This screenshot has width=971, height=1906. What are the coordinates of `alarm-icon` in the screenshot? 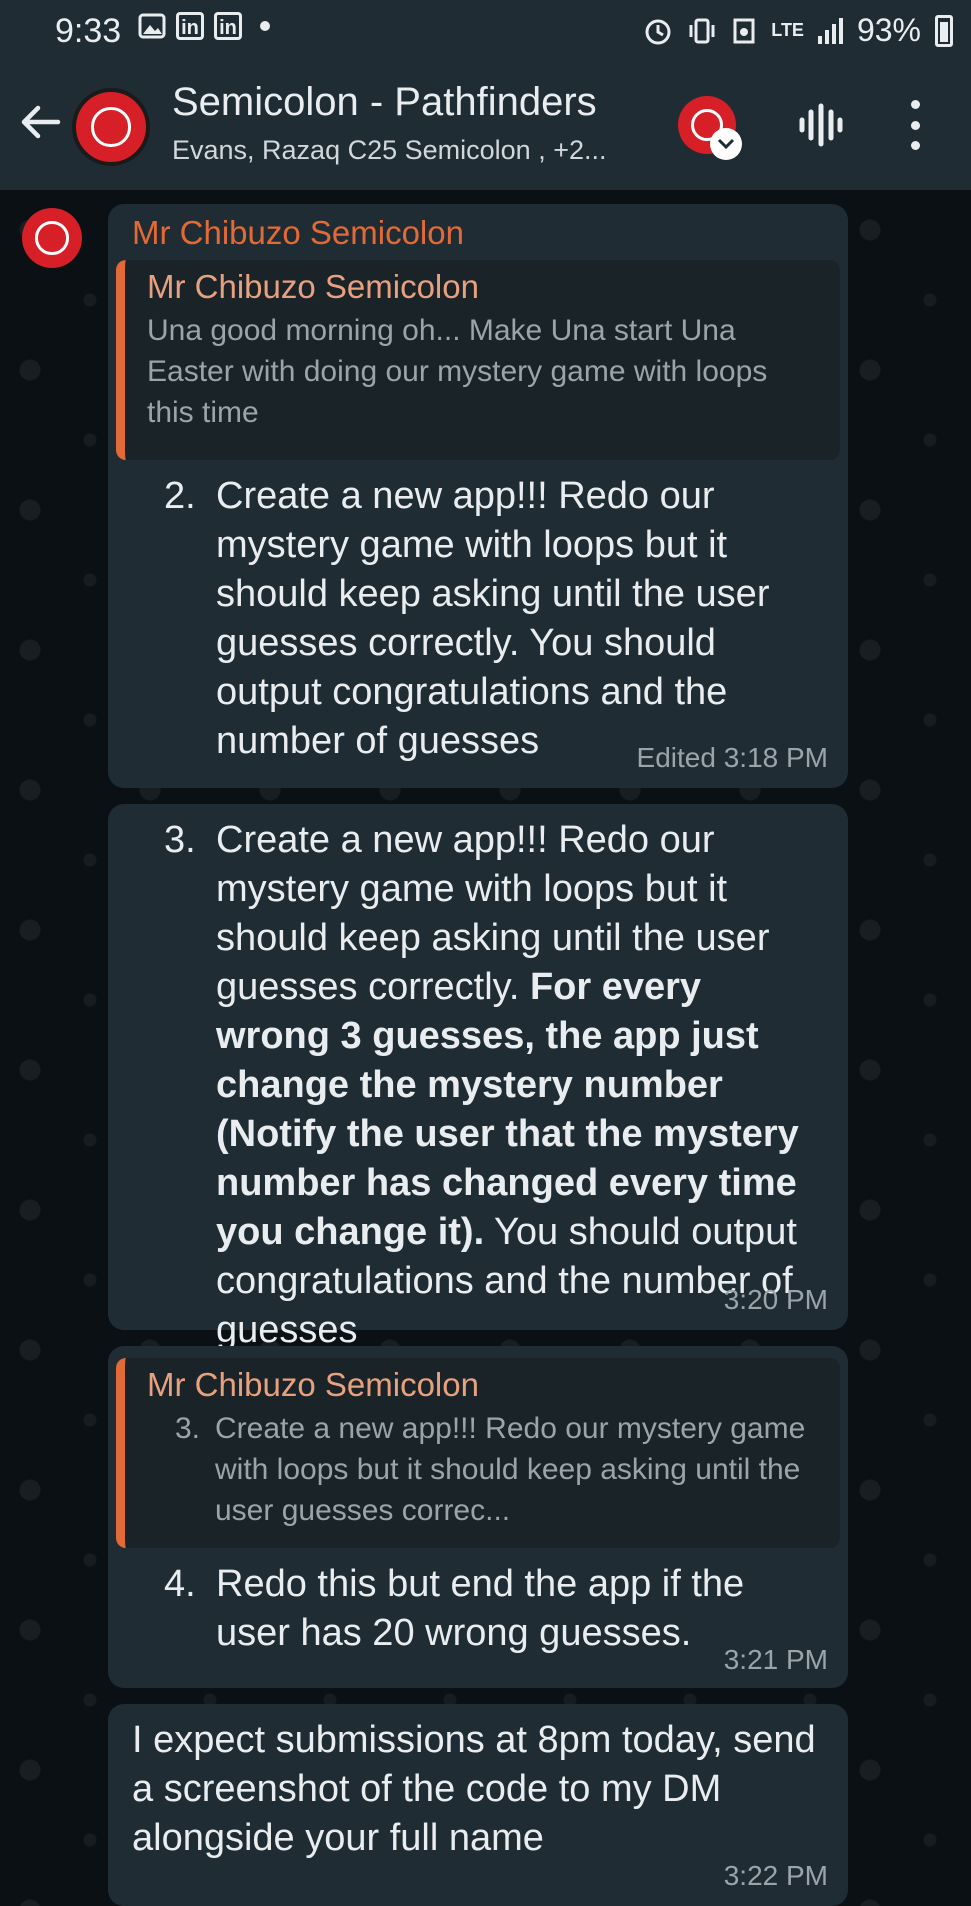 It's located at (658, 31).